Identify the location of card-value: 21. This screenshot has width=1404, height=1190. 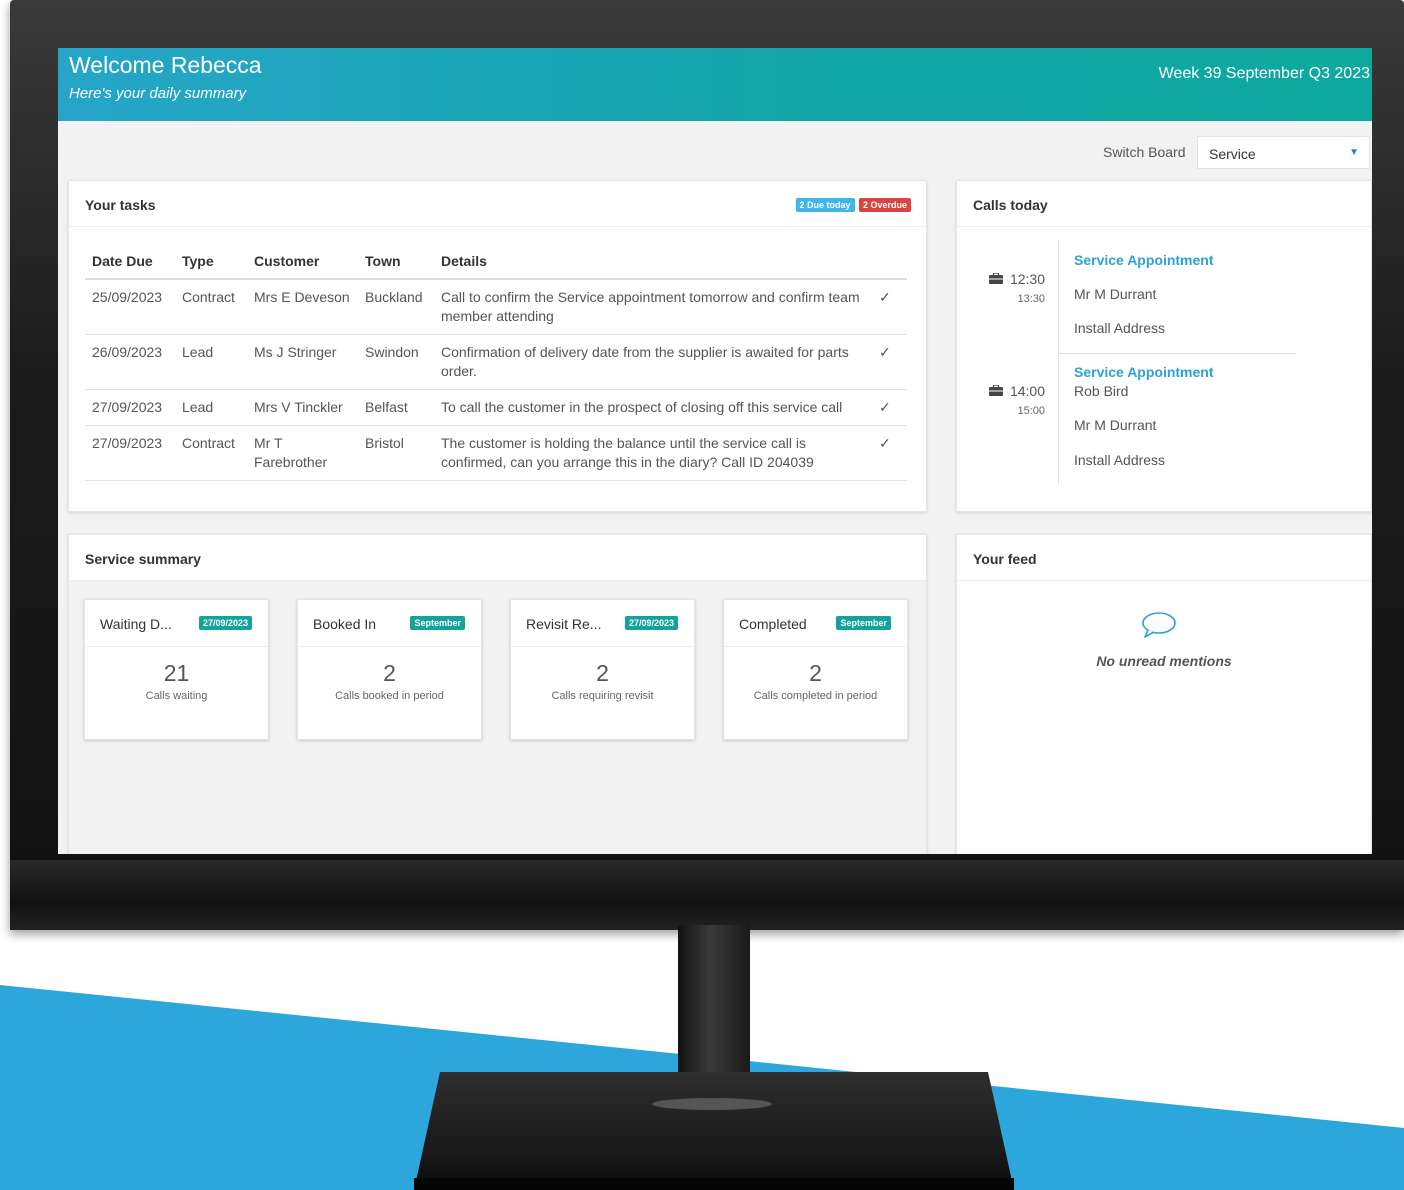
(176, 673).